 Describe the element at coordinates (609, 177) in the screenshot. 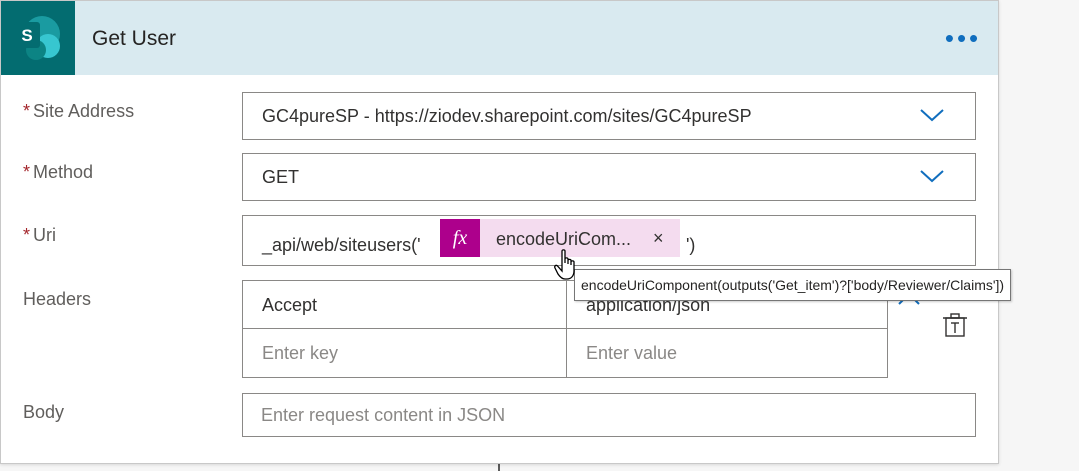

I see `method-dropdown: GET` at that location.